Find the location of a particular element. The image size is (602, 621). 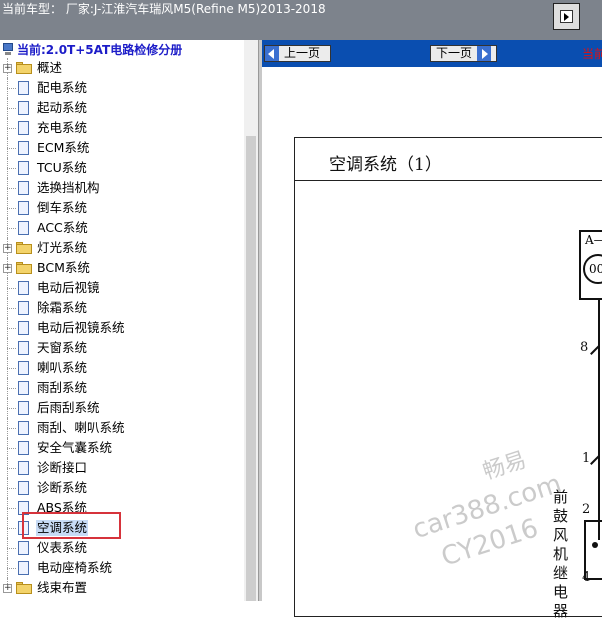

tree-item-20: 诊断接口 is located at coordinates (122, 468).